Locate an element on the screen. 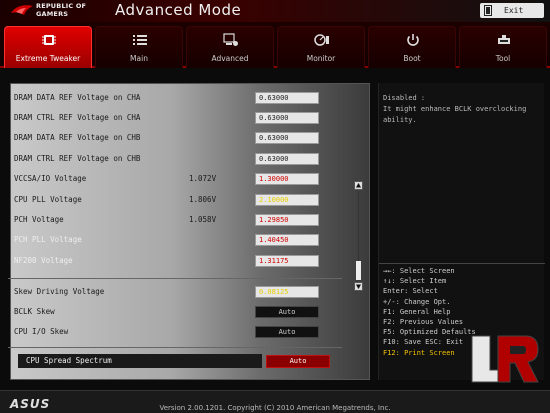  setting-option-button-selected: Auto is located at coordinates (298, 361).